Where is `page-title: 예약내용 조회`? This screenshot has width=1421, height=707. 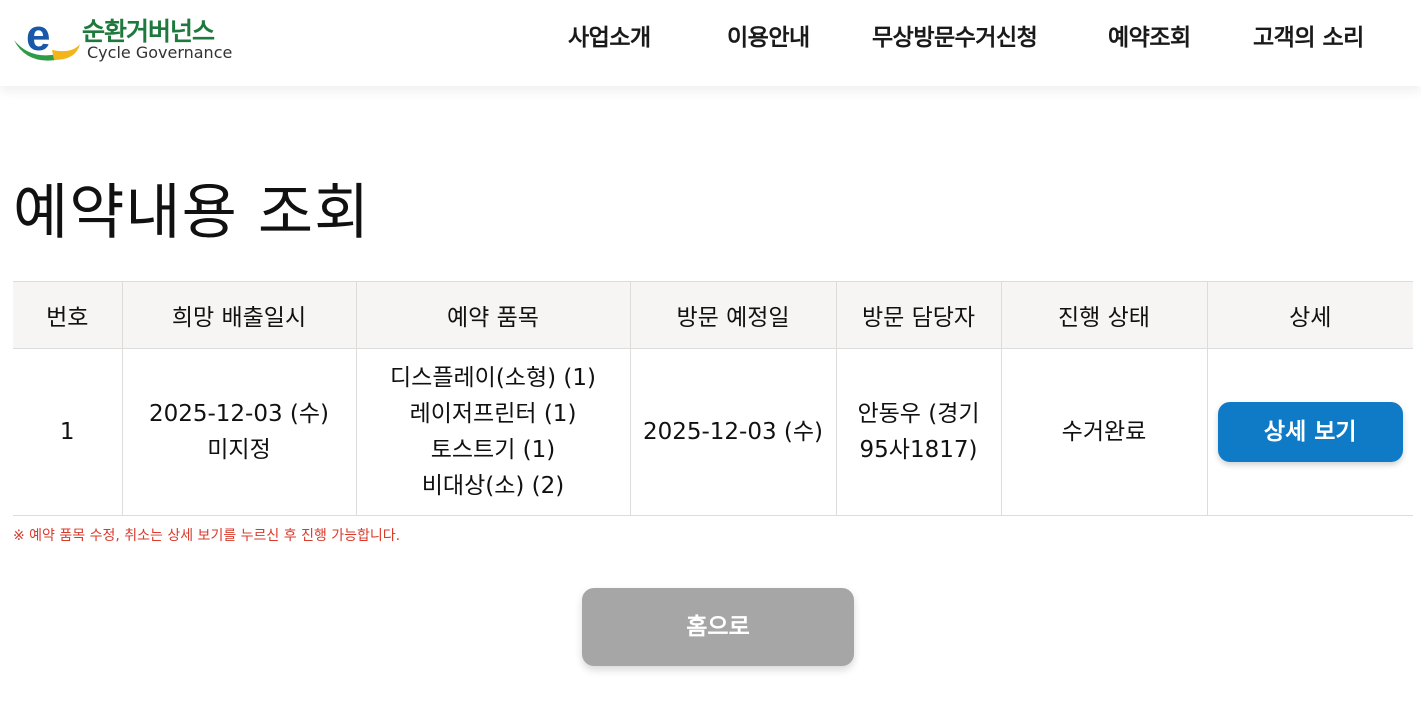 page-title: 예약내용 조회 is located at coordinates (192, 213).